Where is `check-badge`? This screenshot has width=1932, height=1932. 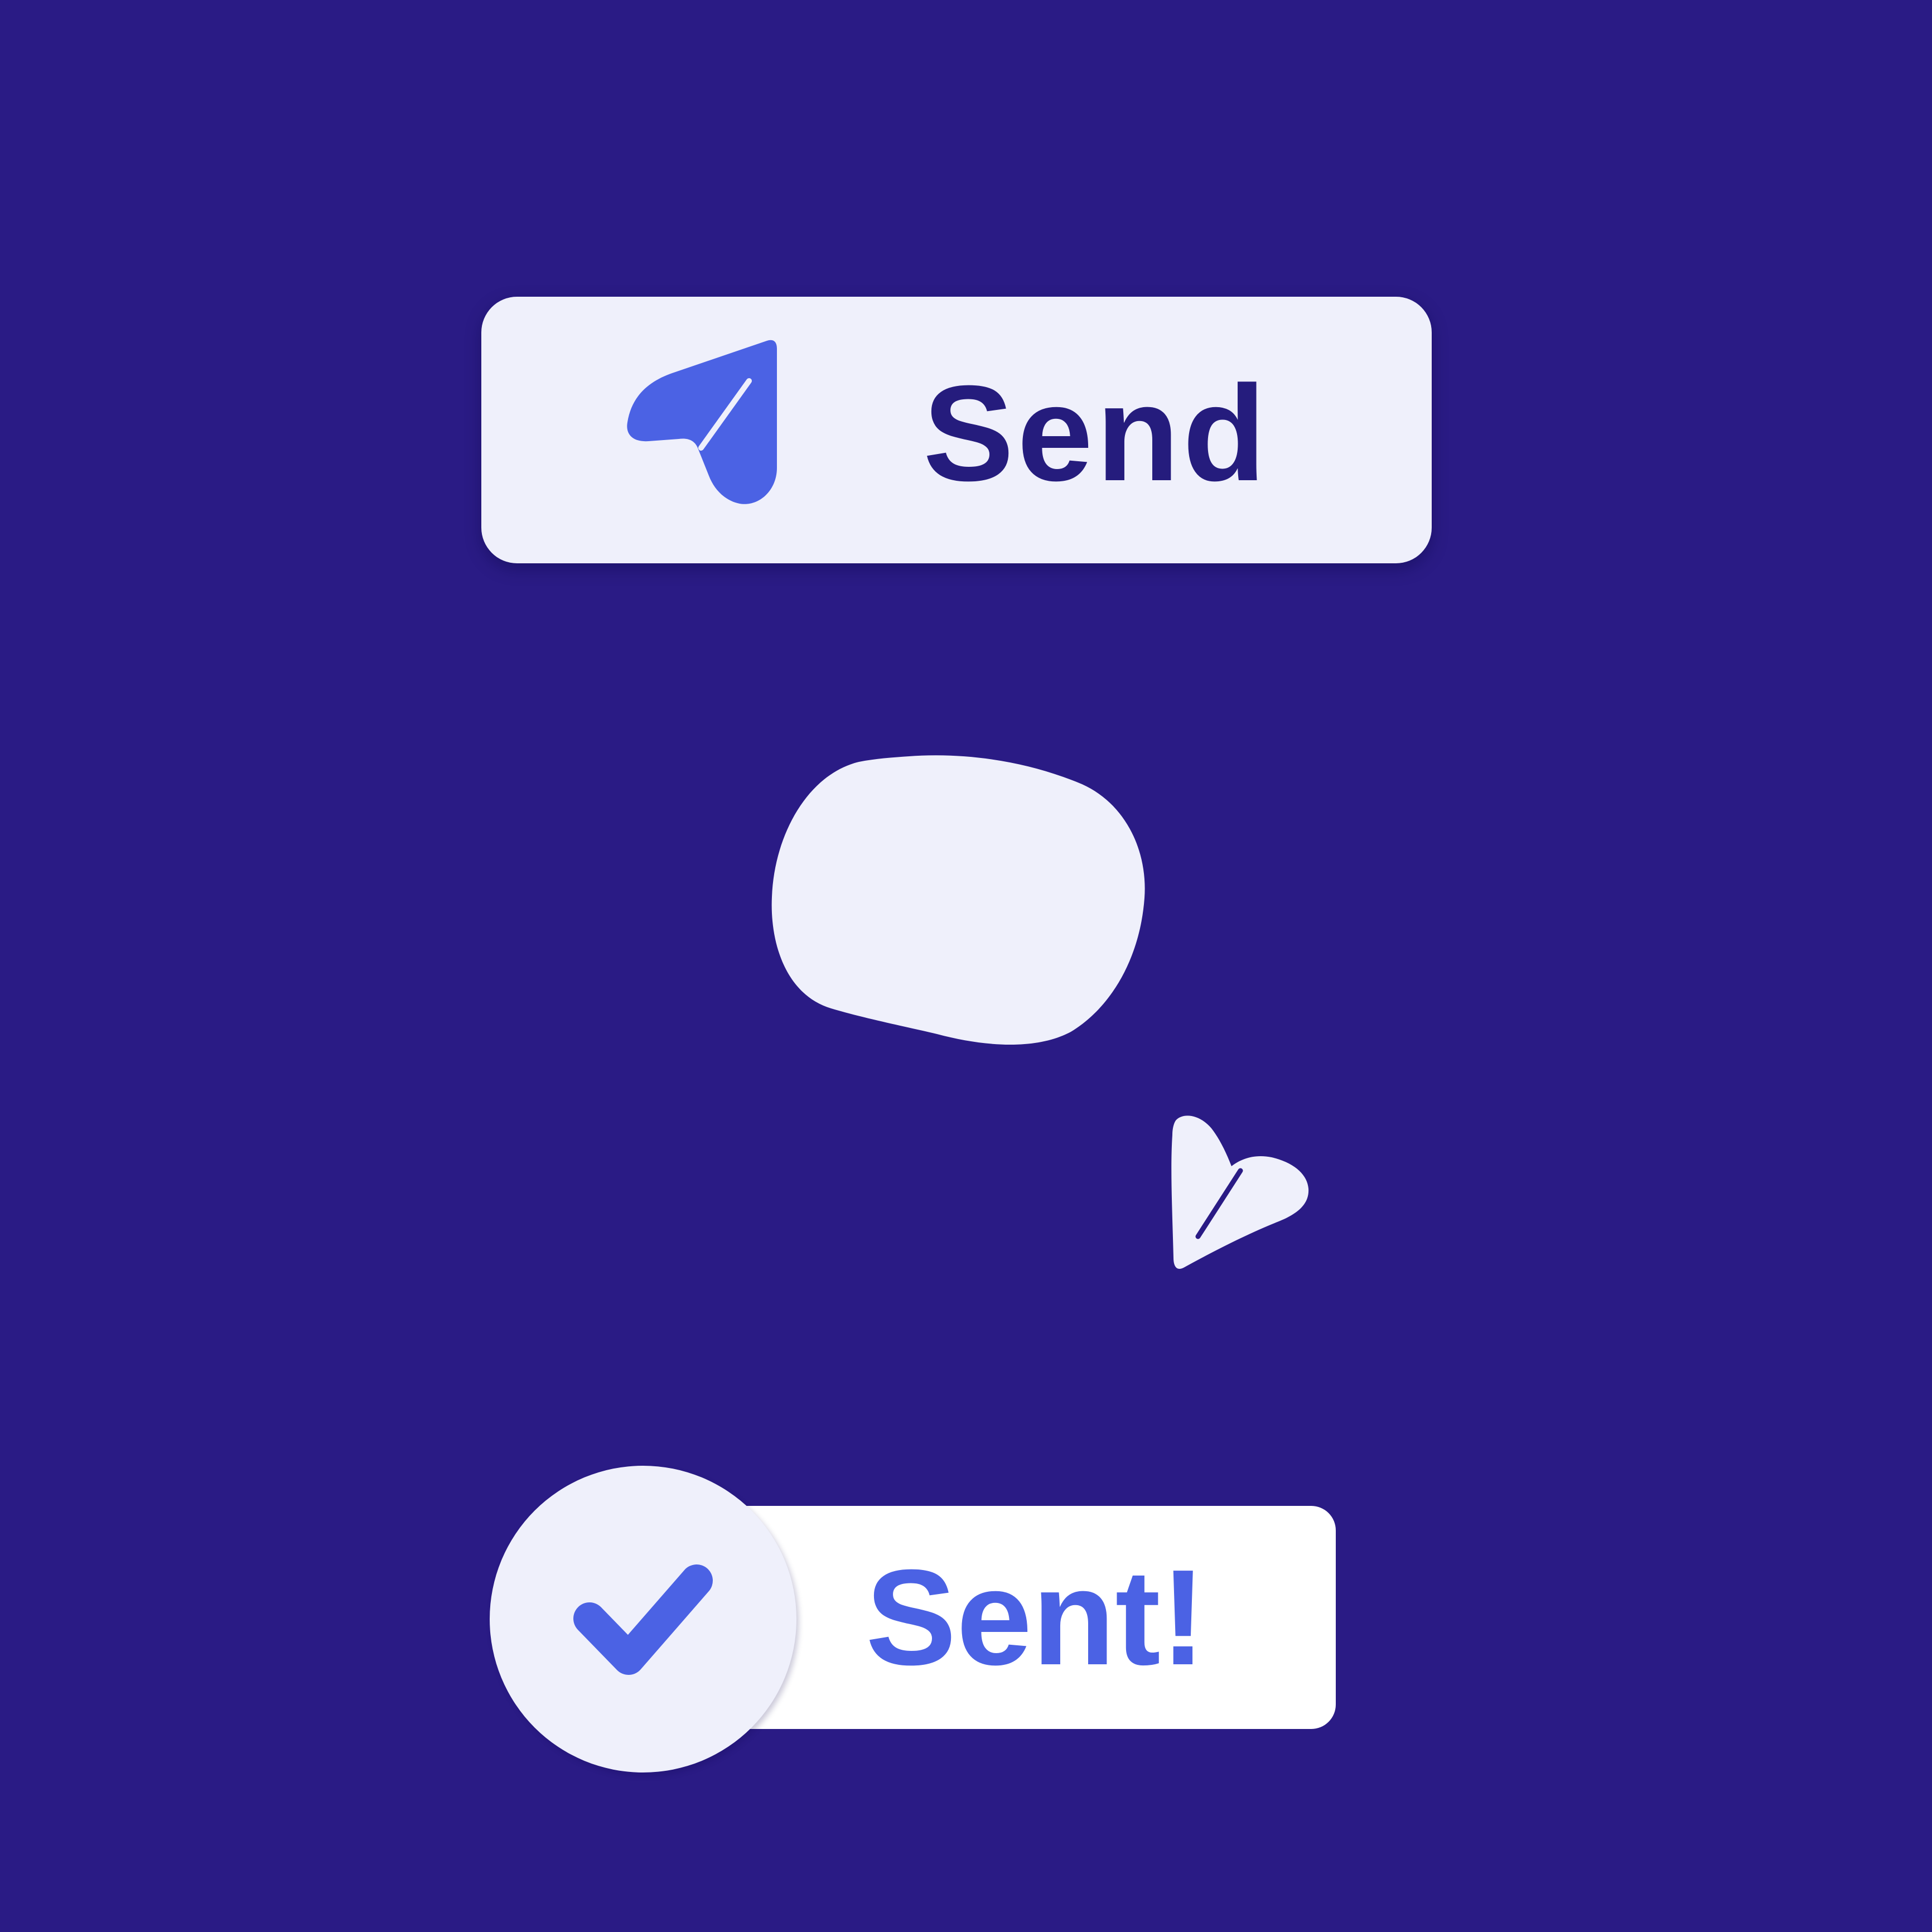
check-badge is located at coordinates (643, 1619).